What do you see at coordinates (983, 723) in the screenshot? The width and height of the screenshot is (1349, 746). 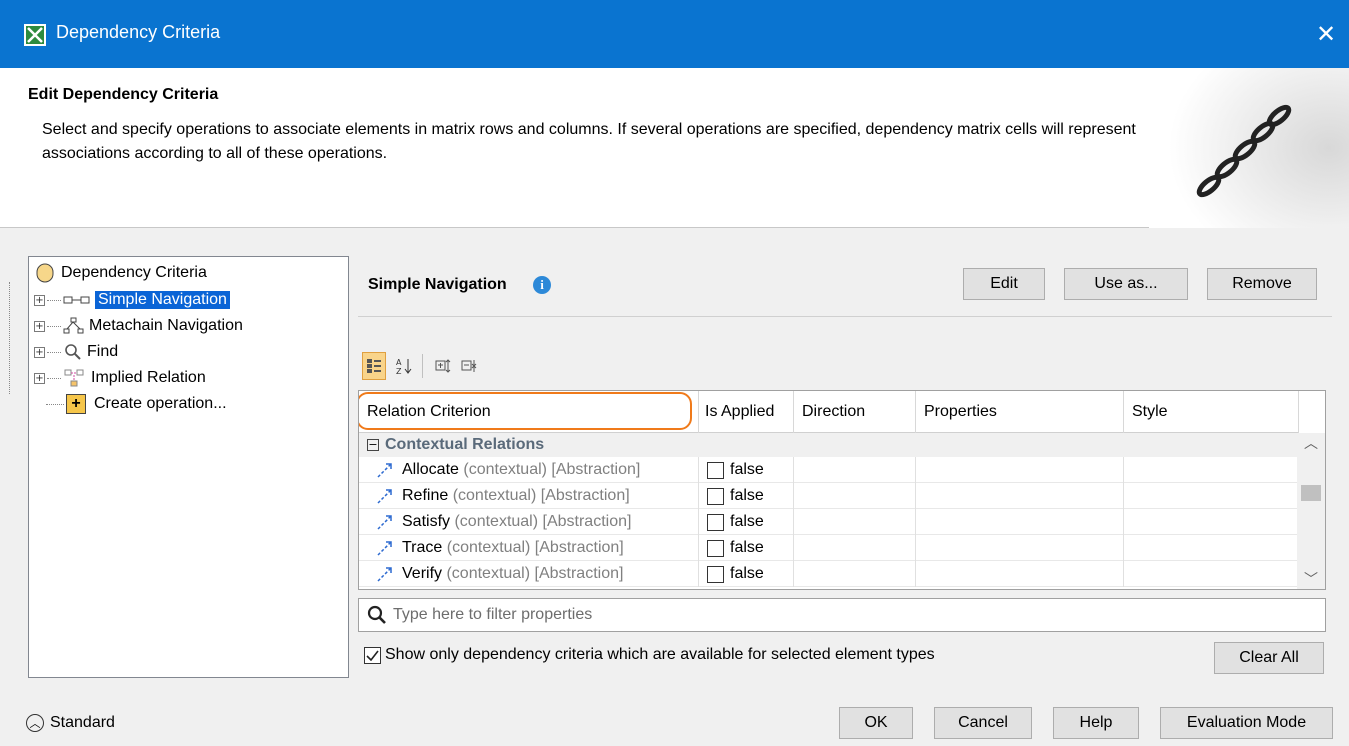 I see `cancel-button: Cancel` at bounding box center [983, 723].